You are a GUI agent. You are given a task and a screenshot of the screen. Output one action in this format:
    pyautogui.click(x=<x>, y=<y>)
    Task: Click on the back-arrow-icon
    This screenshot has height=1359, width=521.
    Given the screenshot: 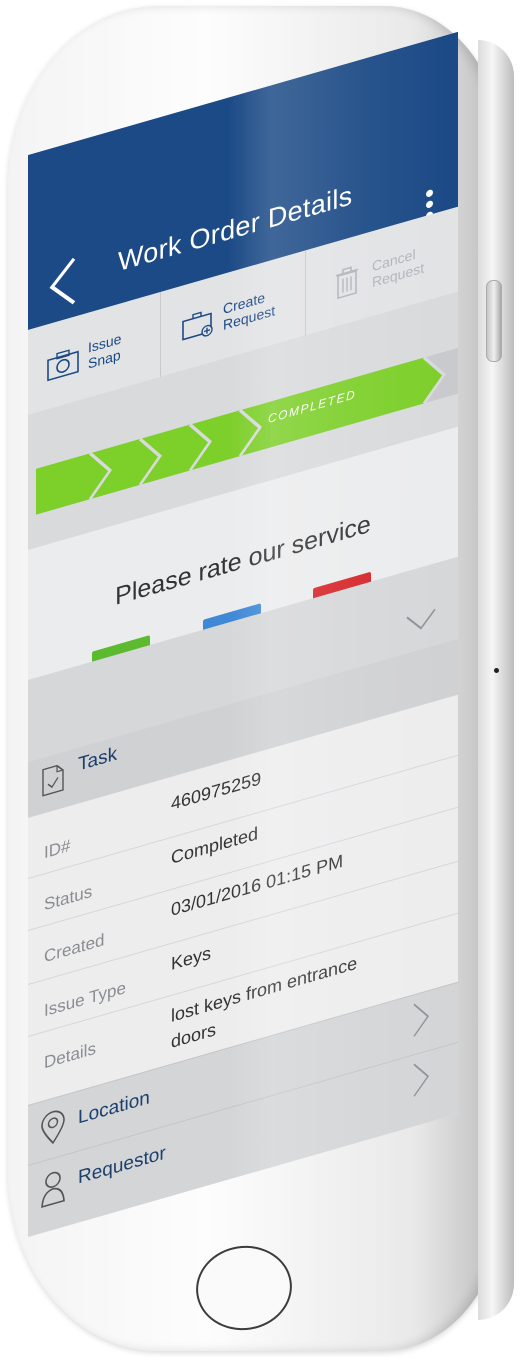 What is the action you would take?
    pyautogui.click(x=63, y=284)
    